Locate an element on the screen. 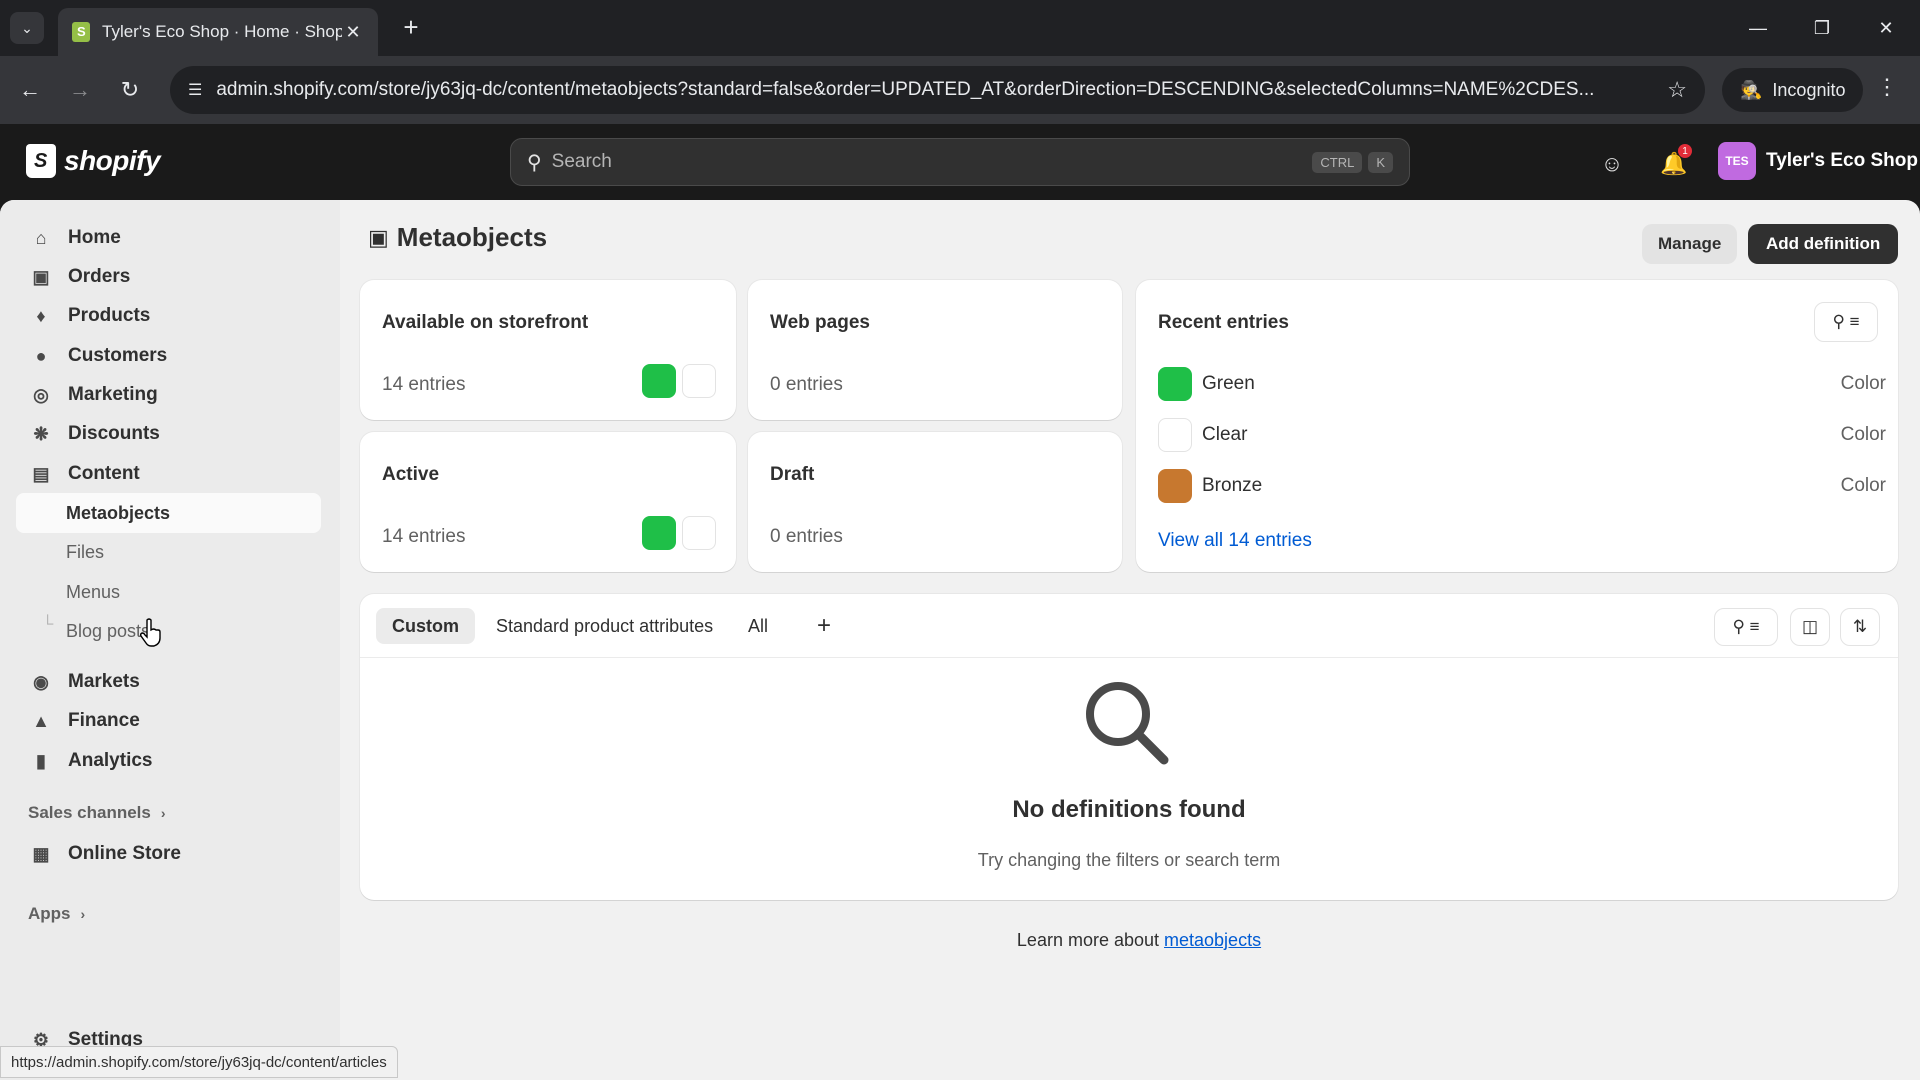  stat-card-web-pages: Web pages 0 entries is located at coordinates (935, 350).